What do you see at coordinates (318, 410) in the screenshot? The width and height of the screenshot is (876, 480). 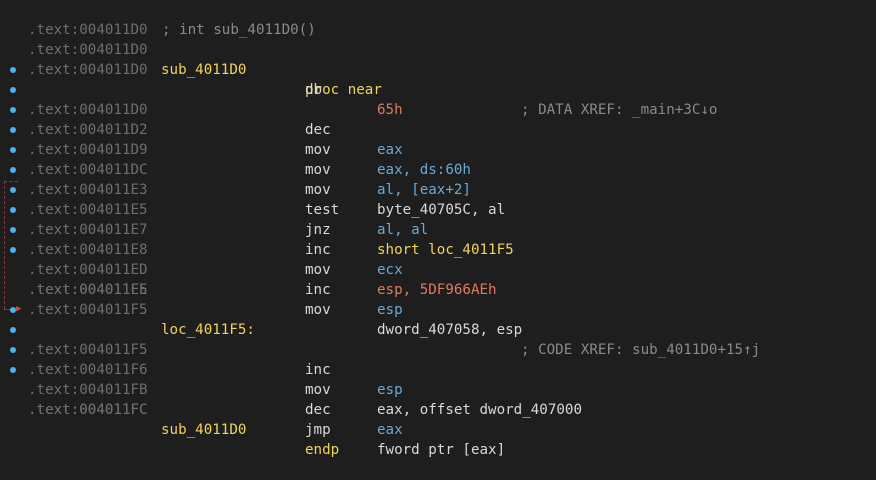 I see `mnemonic: dec` at bounding box center [318, 410].